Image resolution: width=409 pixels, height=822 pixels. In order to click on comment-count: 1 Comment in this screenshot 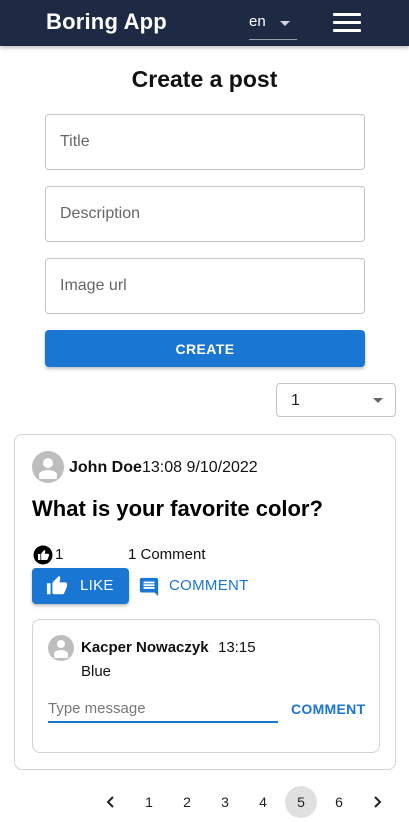, I will do `click(167, 554)`.